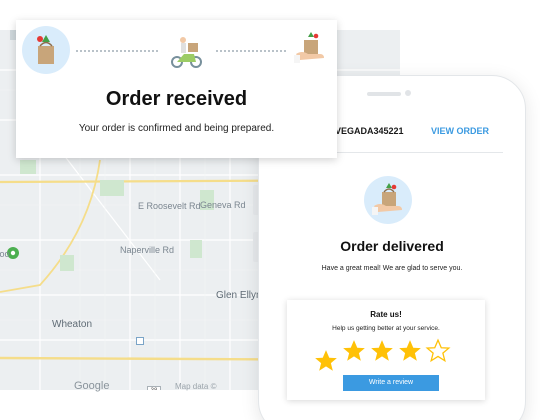 The image size is (540, 420). Describe the element at coordinates (438, 351) in the screenshot. I see `star-outline-icon` at that location.